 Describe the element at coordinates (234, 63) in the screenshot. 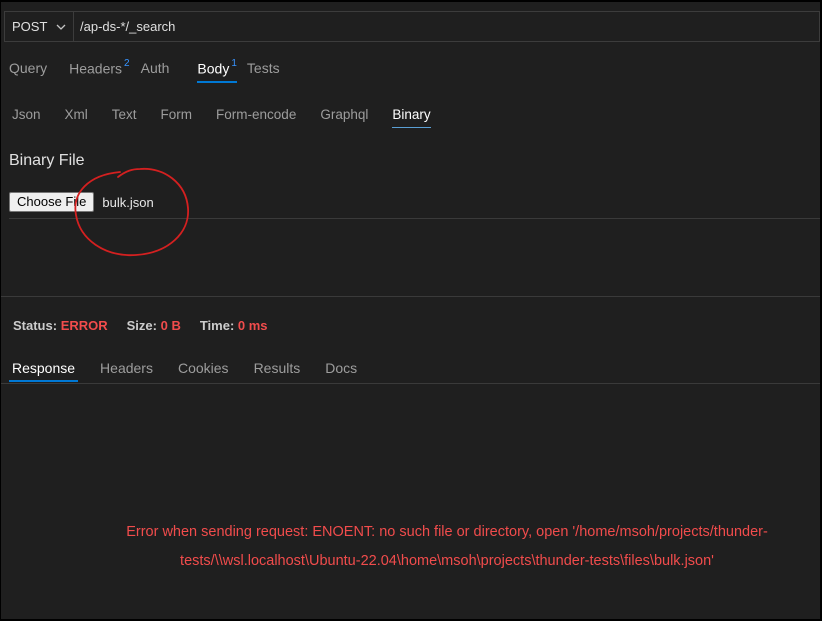

I see `tab-badge: 1` at that location.